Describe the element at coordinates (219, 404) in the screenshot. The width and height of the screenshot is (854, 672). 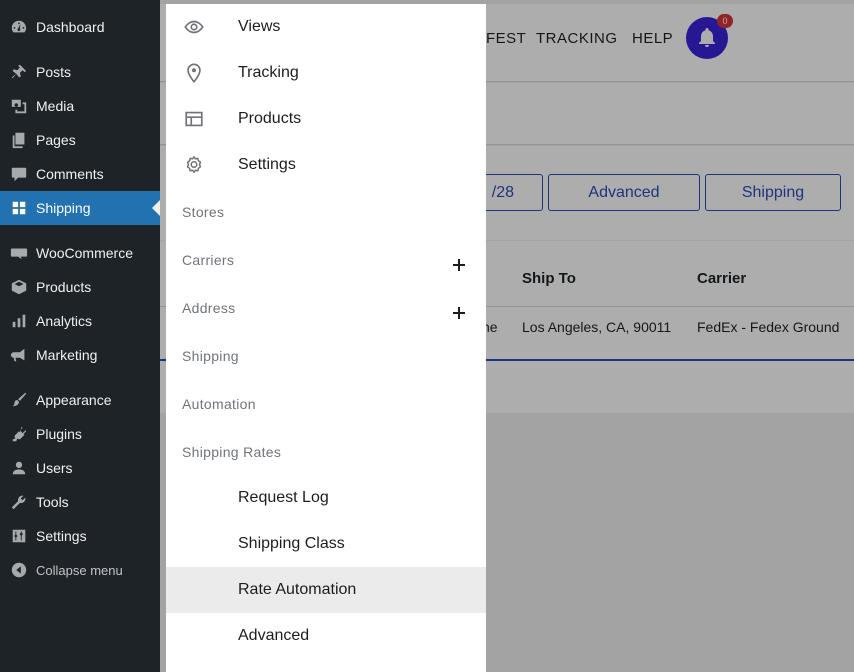
I see `drawer-section-automation: Automation` at that location.